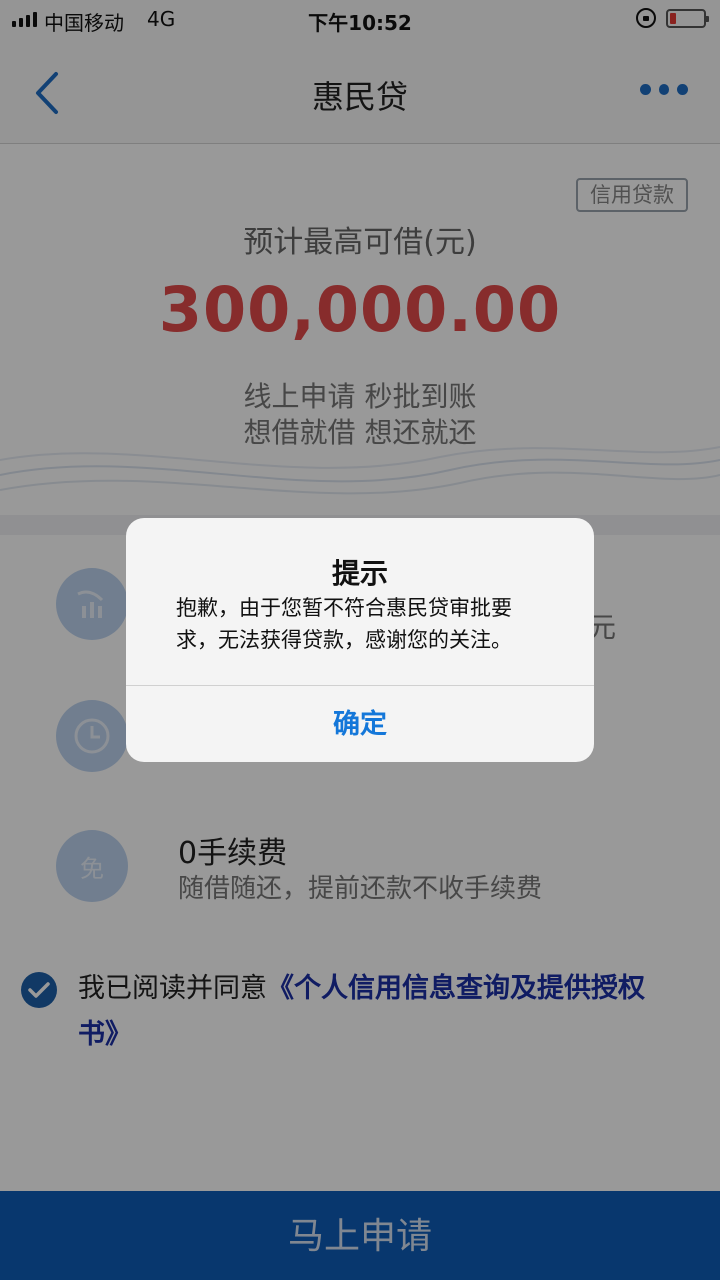 The image size is (720, 1280). Describe the element at coordinates (344, 624) in the screenshot. I see `dialog-message: 抱歉，由于您暂不符合惠民贷审批要求，无法获得贷款，感谢您的关注。` at that location.